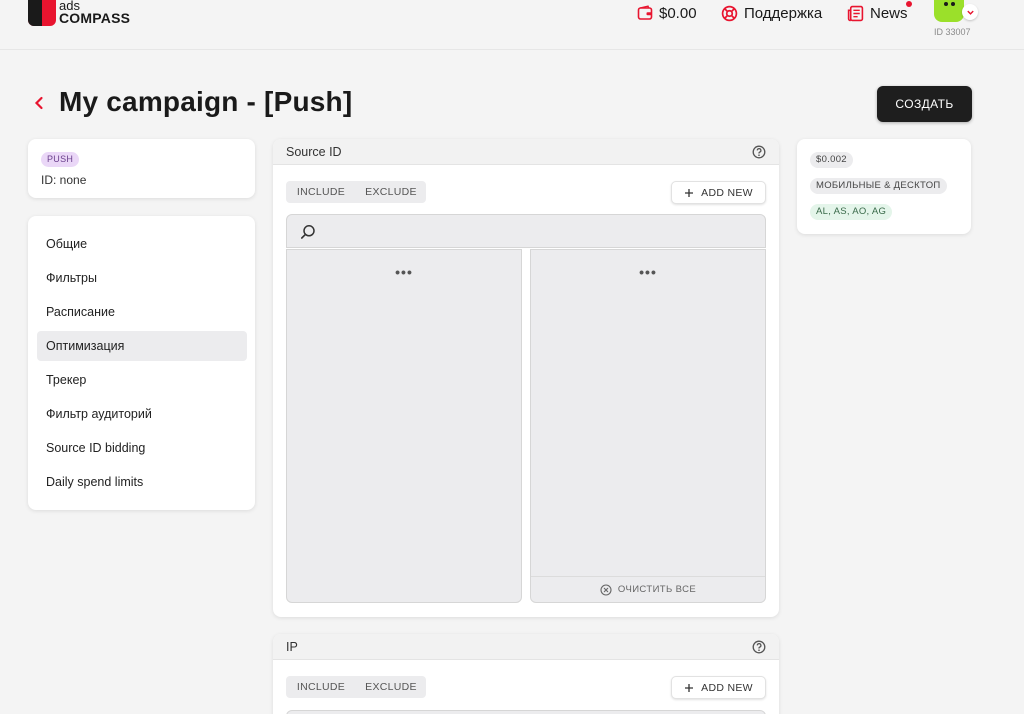 This screenshot has width=1024, height=714. I want to click on news-label: News, so click(889, 13).